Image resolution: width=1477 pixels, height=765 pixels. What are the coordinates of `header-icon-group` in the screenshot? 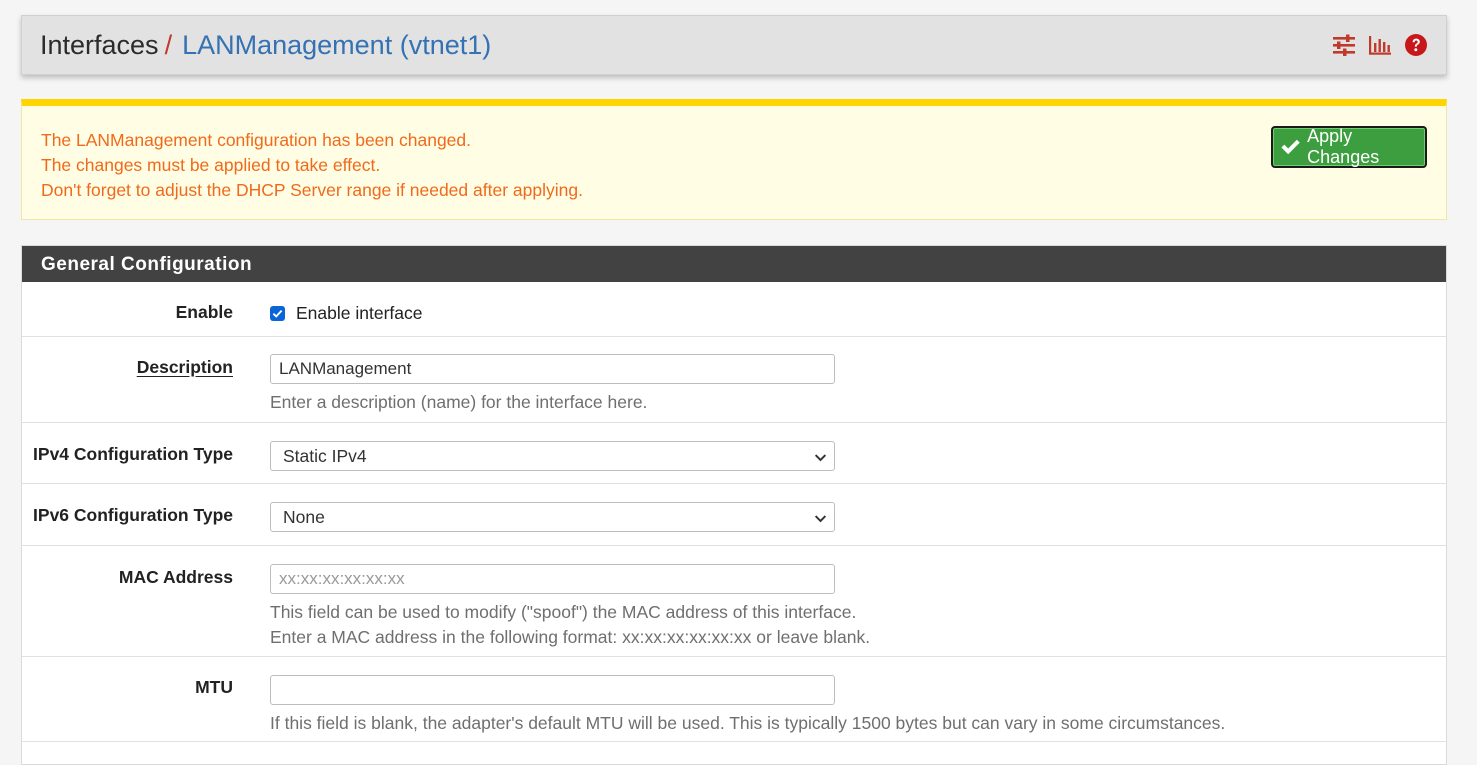 It's located at (1380, 45).